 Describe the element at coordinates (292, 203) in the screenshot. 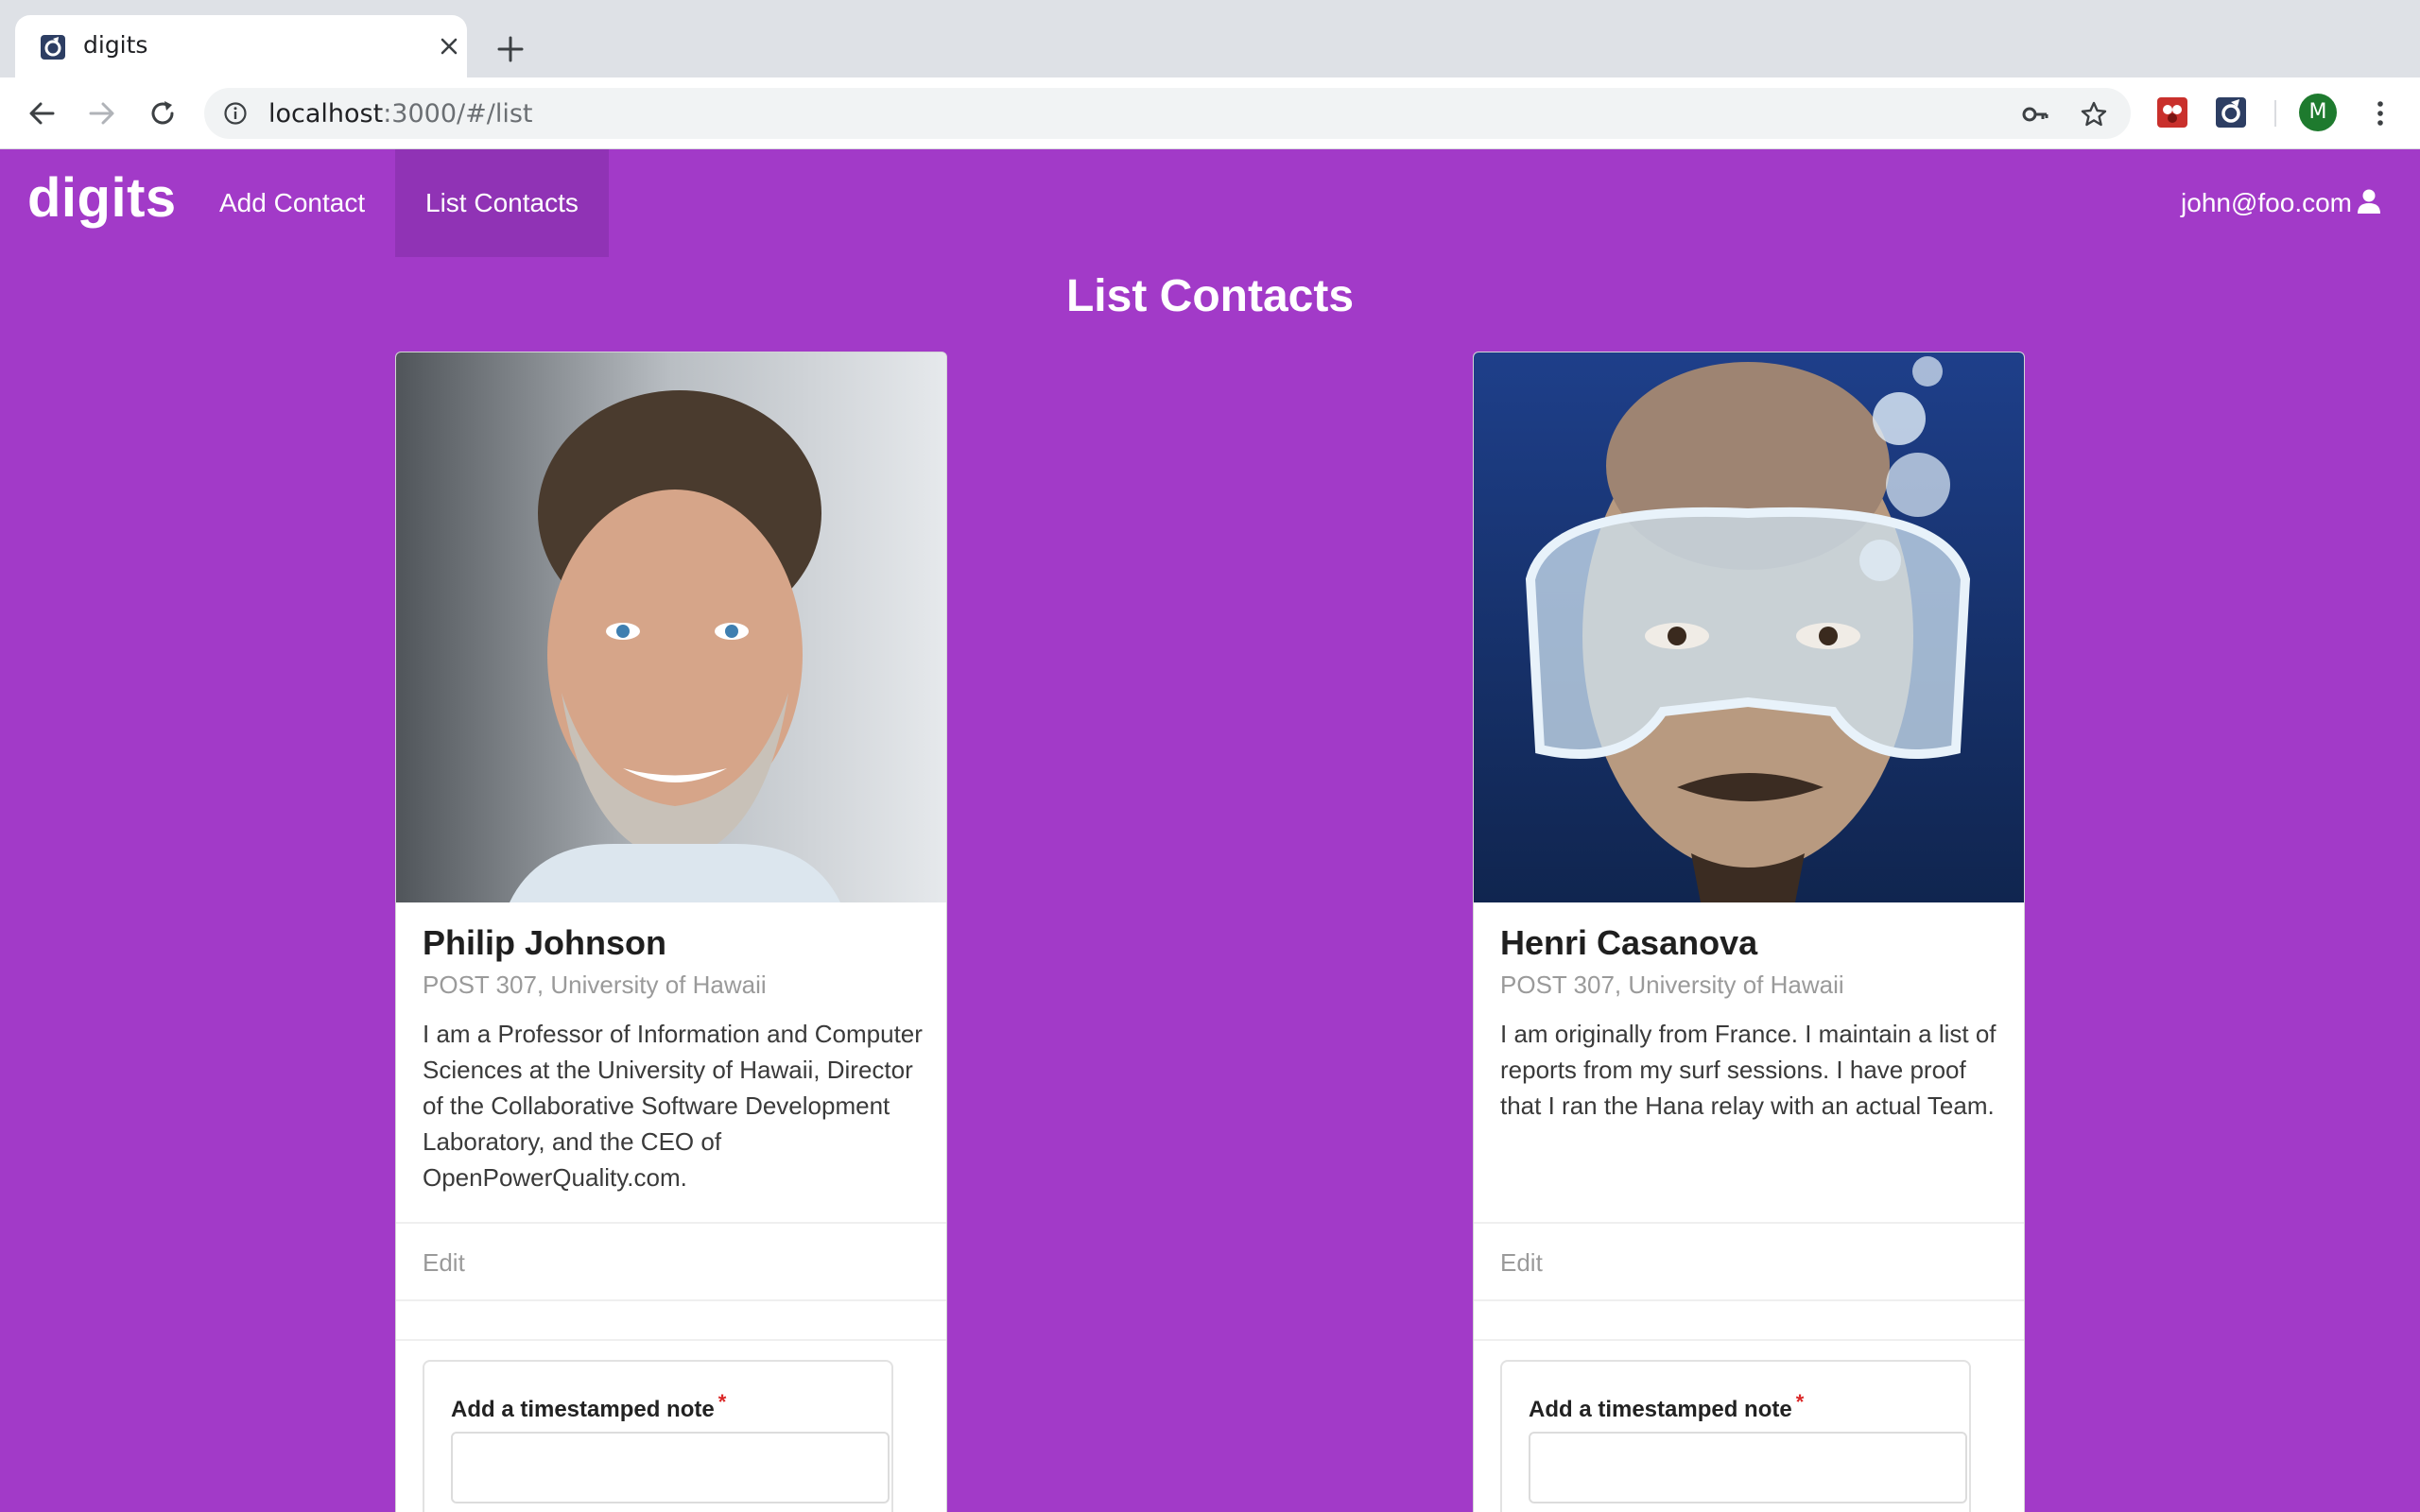

I see `nav-add-contact: Add Contact` at that location.